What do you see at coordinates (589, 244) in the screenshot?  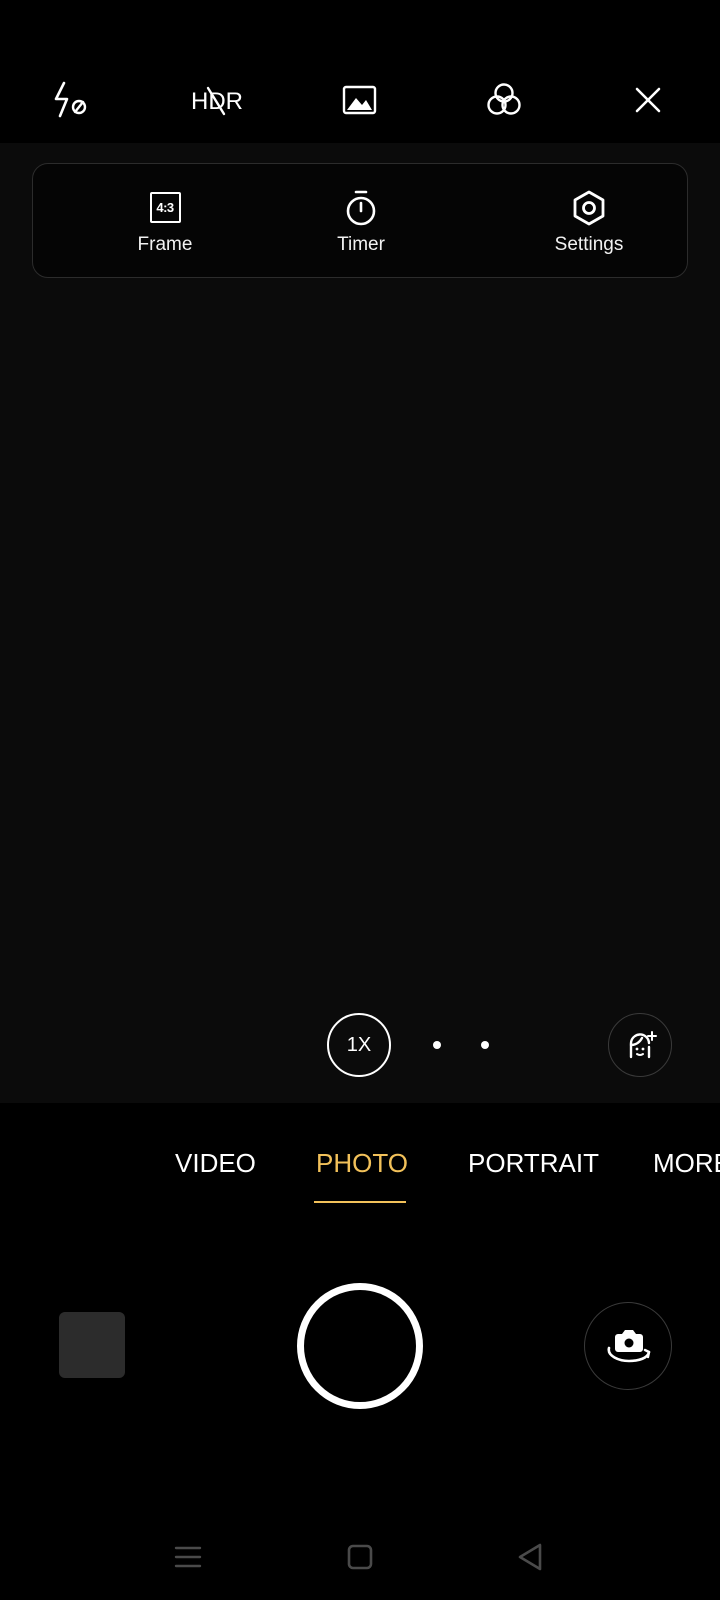 I see `settings-label: Settings` at bounding box center [589, 244].